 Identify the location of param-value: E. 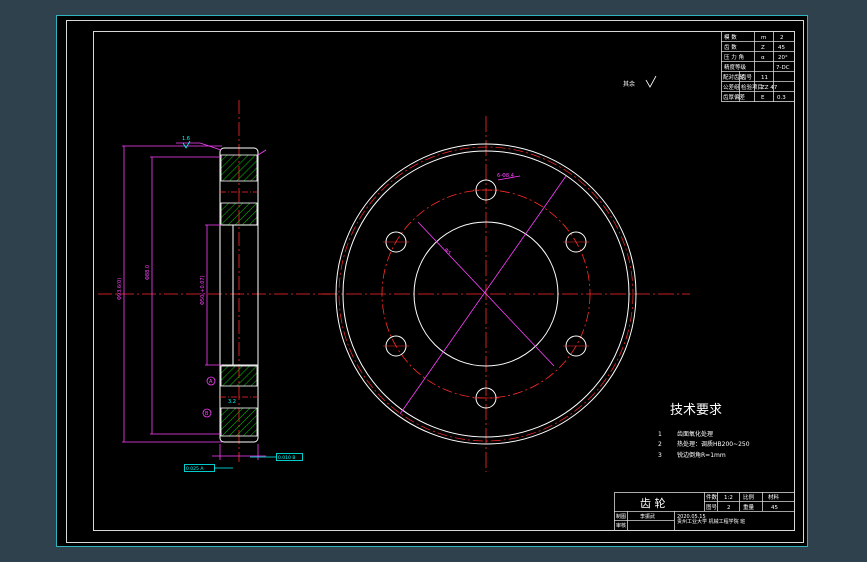
(763, 98).